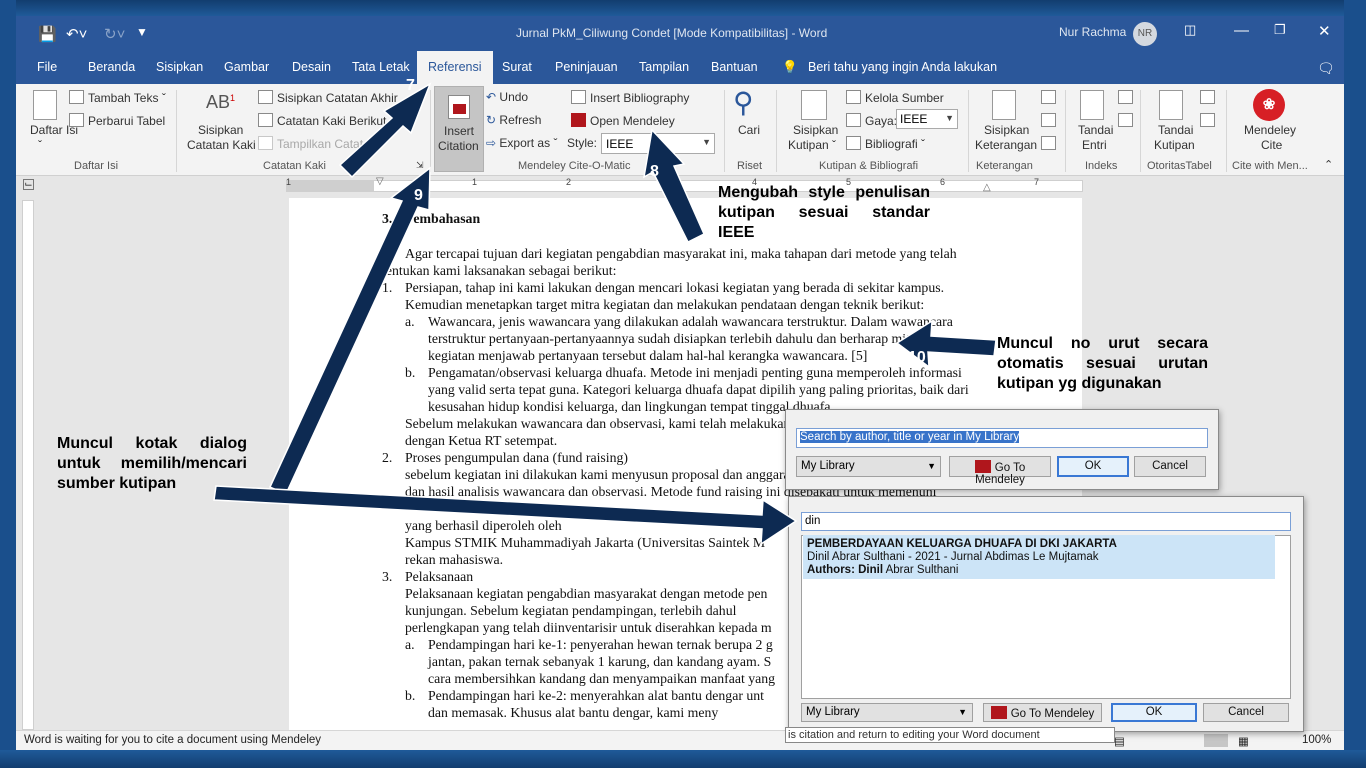 The image size is (1366, 768). I want to click on annotation-line: kutipan yg digunakan, so click(1079, 383).